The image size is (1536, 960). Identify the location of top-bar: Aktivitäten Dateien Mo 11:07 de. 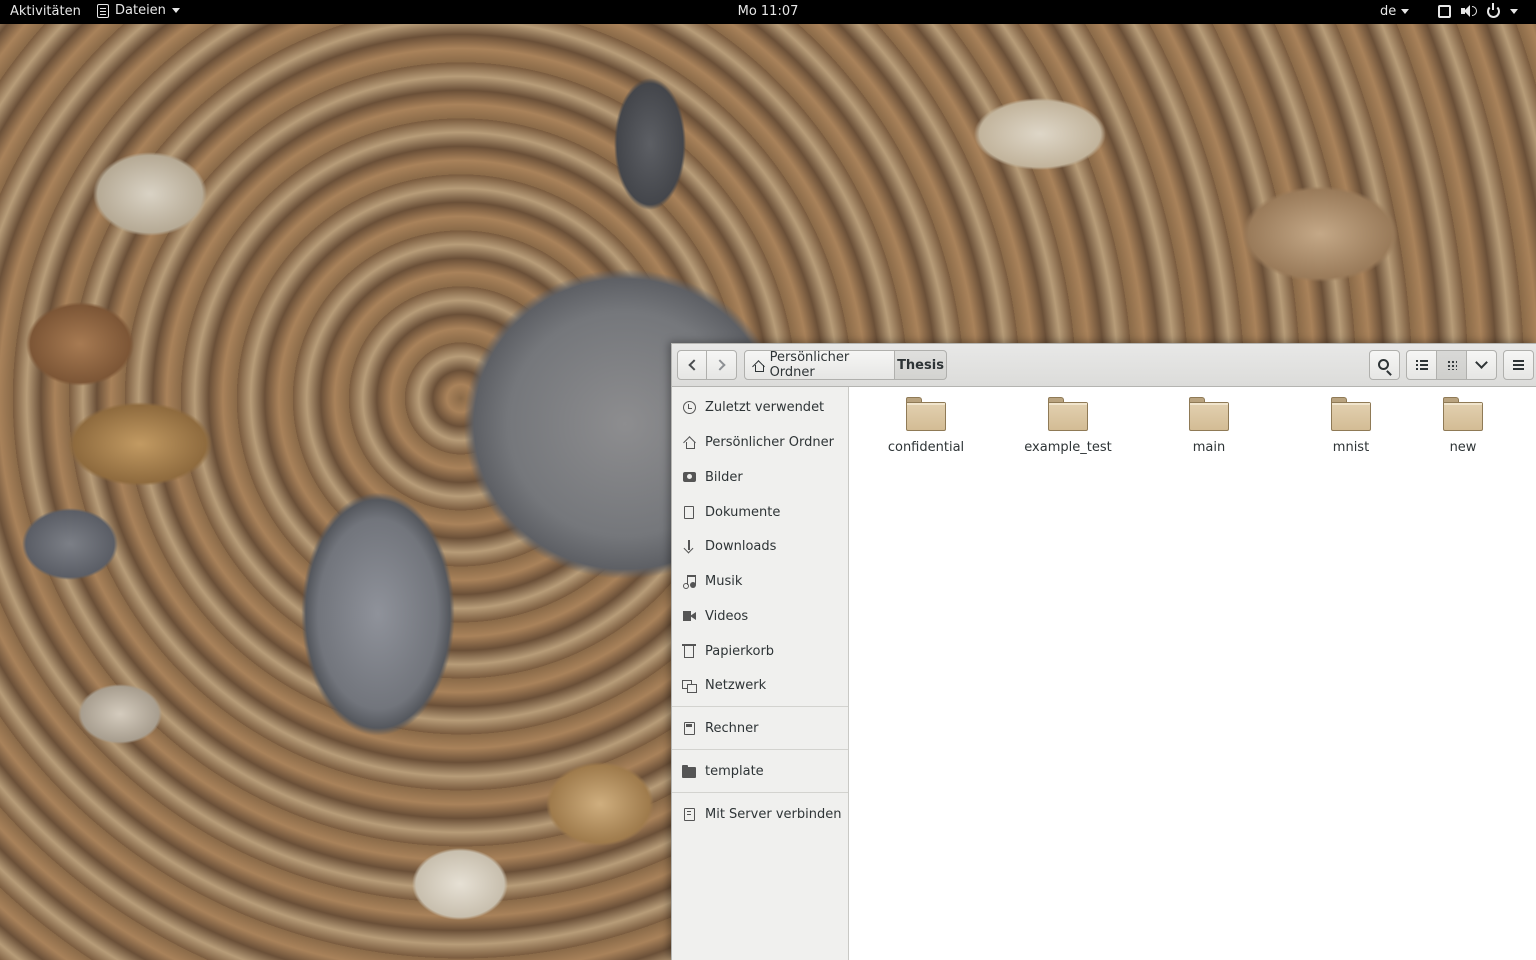
(768, 12).